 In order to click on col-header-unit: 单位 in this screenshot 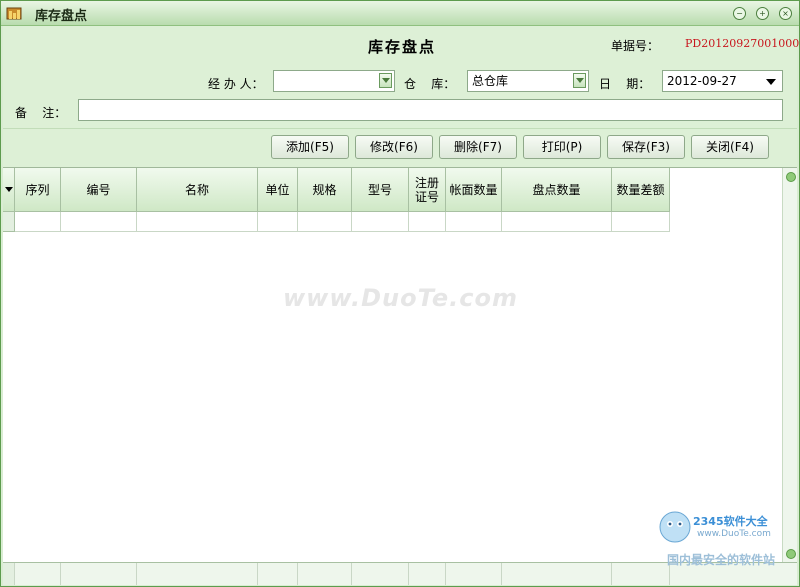, I will do `click(278, 190)`.